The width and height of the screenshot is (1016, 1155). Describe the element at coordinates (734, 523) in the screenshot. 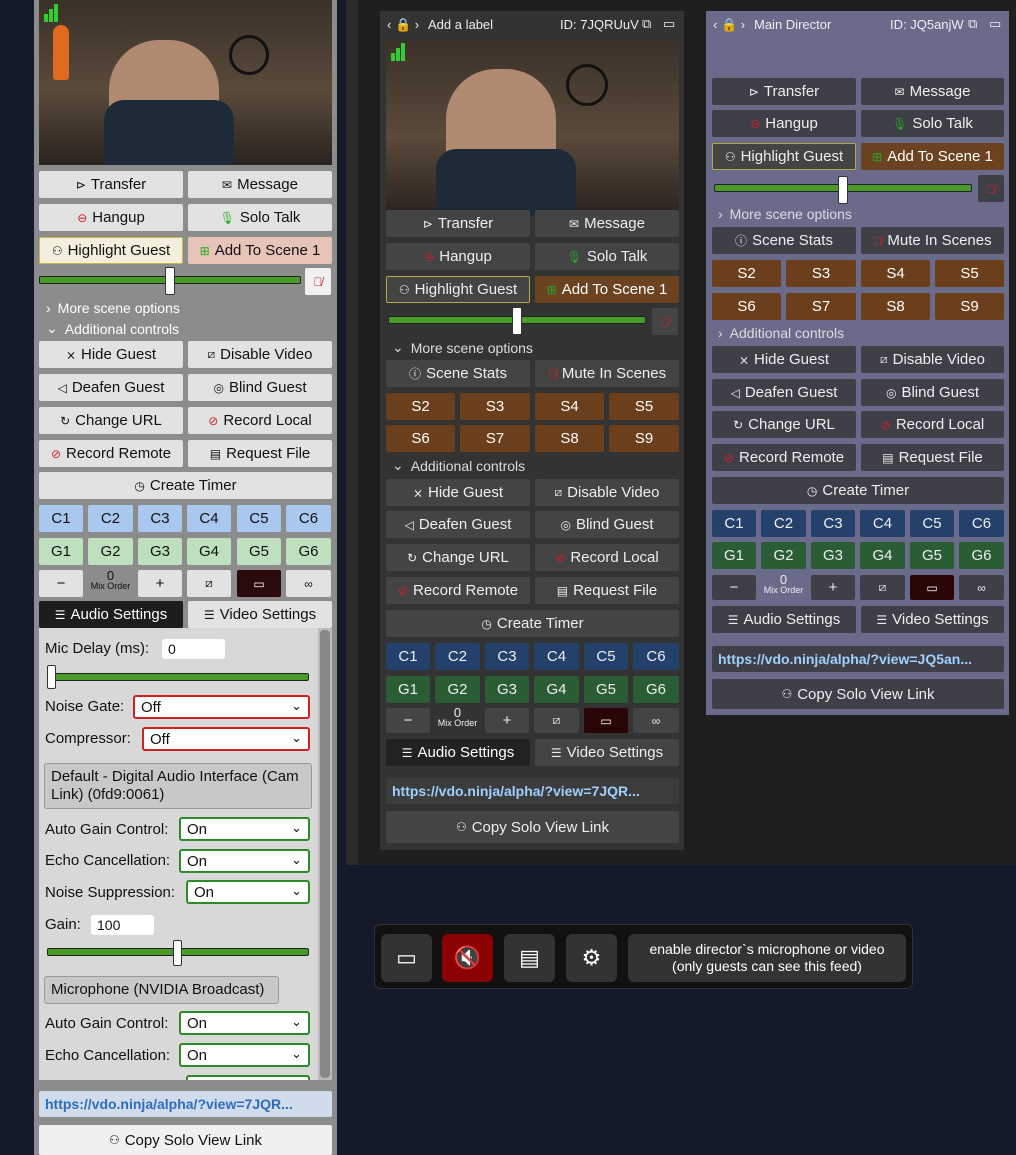

I see `c-button: C1` at that location.